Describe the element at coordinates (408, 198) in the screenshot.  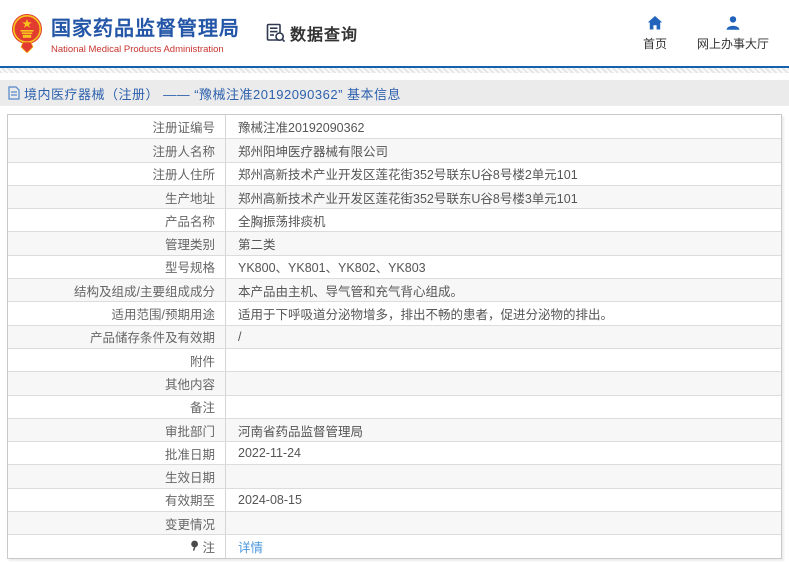
I see `row-value-text: 郑州高新技术产业开发区莲花街352号联东U谷8号楼3单元101` at that location.